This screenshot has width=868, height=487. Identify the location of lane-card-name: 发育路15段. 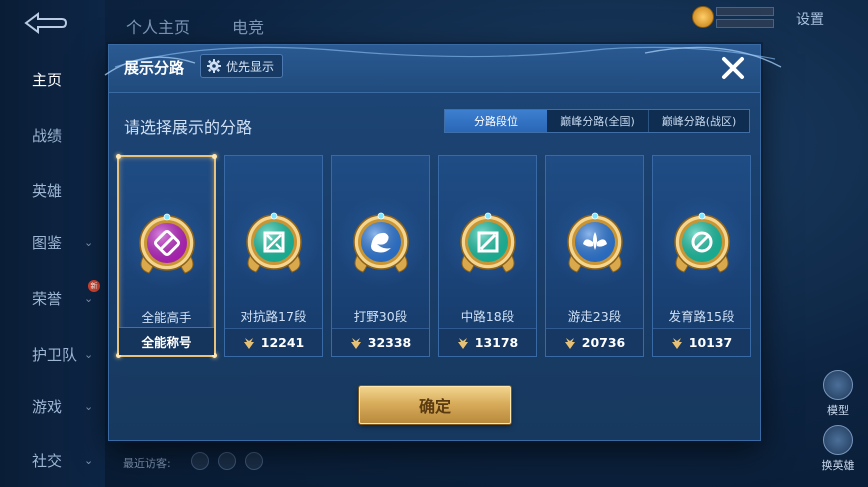
(701, 316).